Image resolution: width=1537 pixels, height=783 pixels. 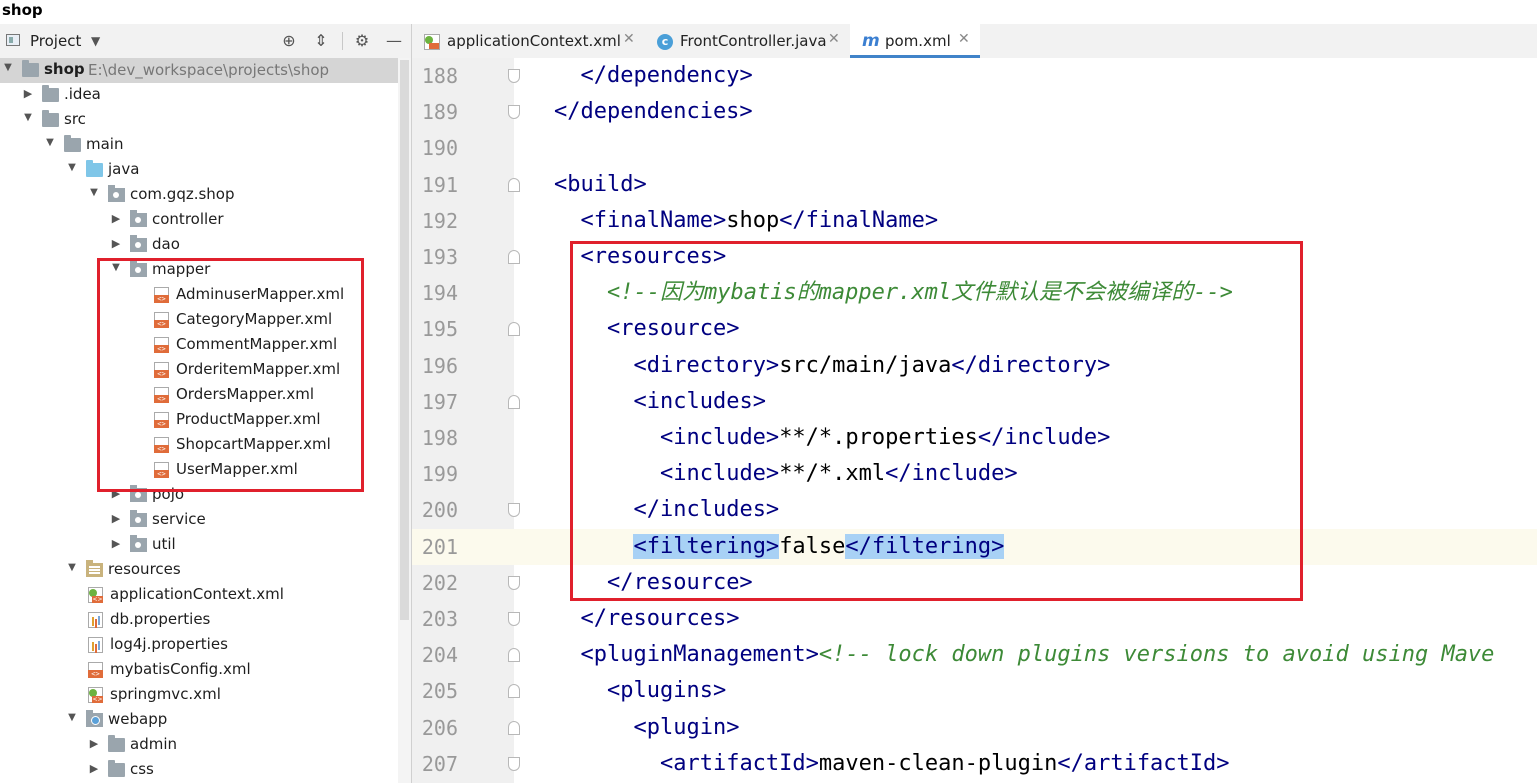 What do you see at coordinates (95, 695) in the screenshot?
I see `spring-xml-file-icon` at bounding box center [95, 695].